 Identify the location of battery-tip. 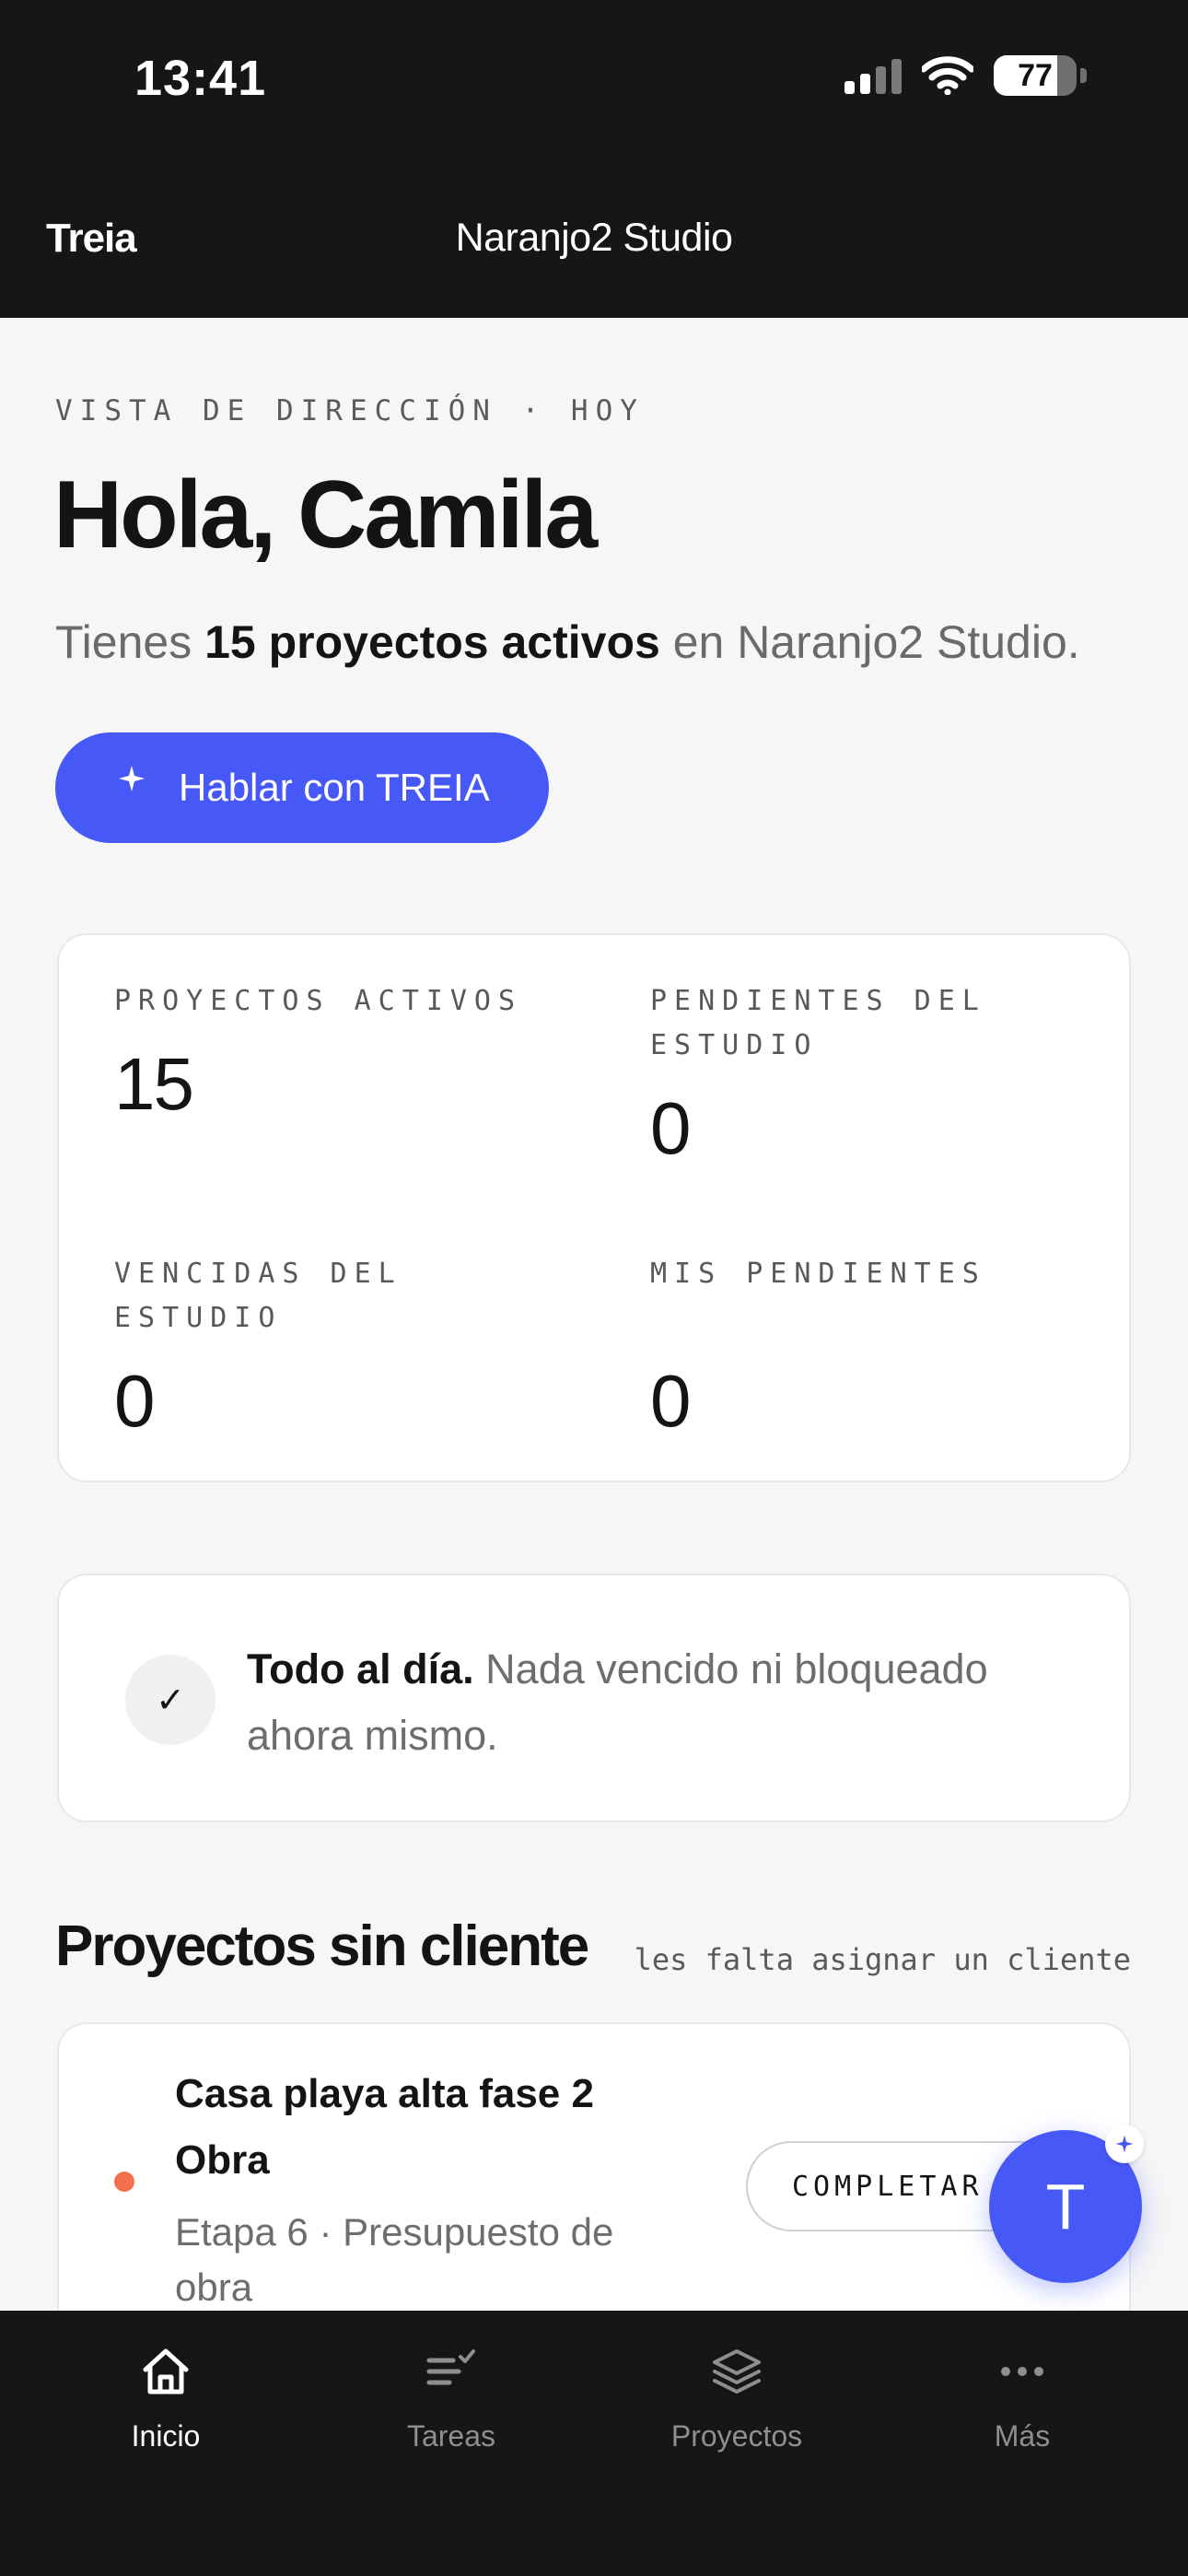
(1083, 75).